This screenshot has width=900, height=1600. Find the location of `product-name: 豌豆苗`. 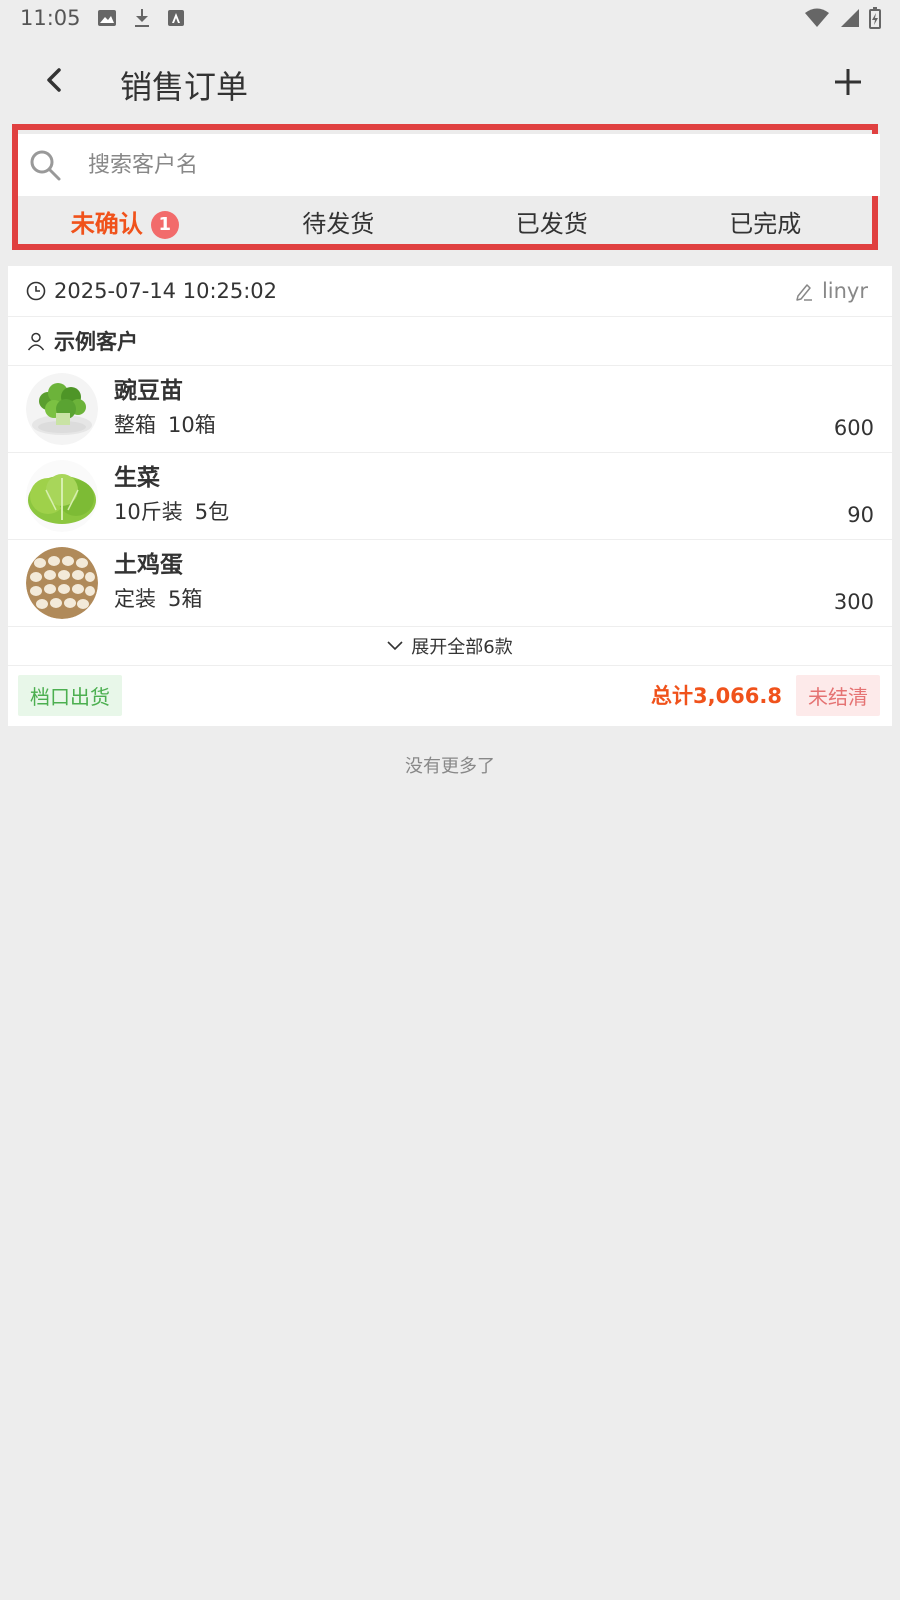

product-name: 豌豆苗 is located at coordinates (148, 391).